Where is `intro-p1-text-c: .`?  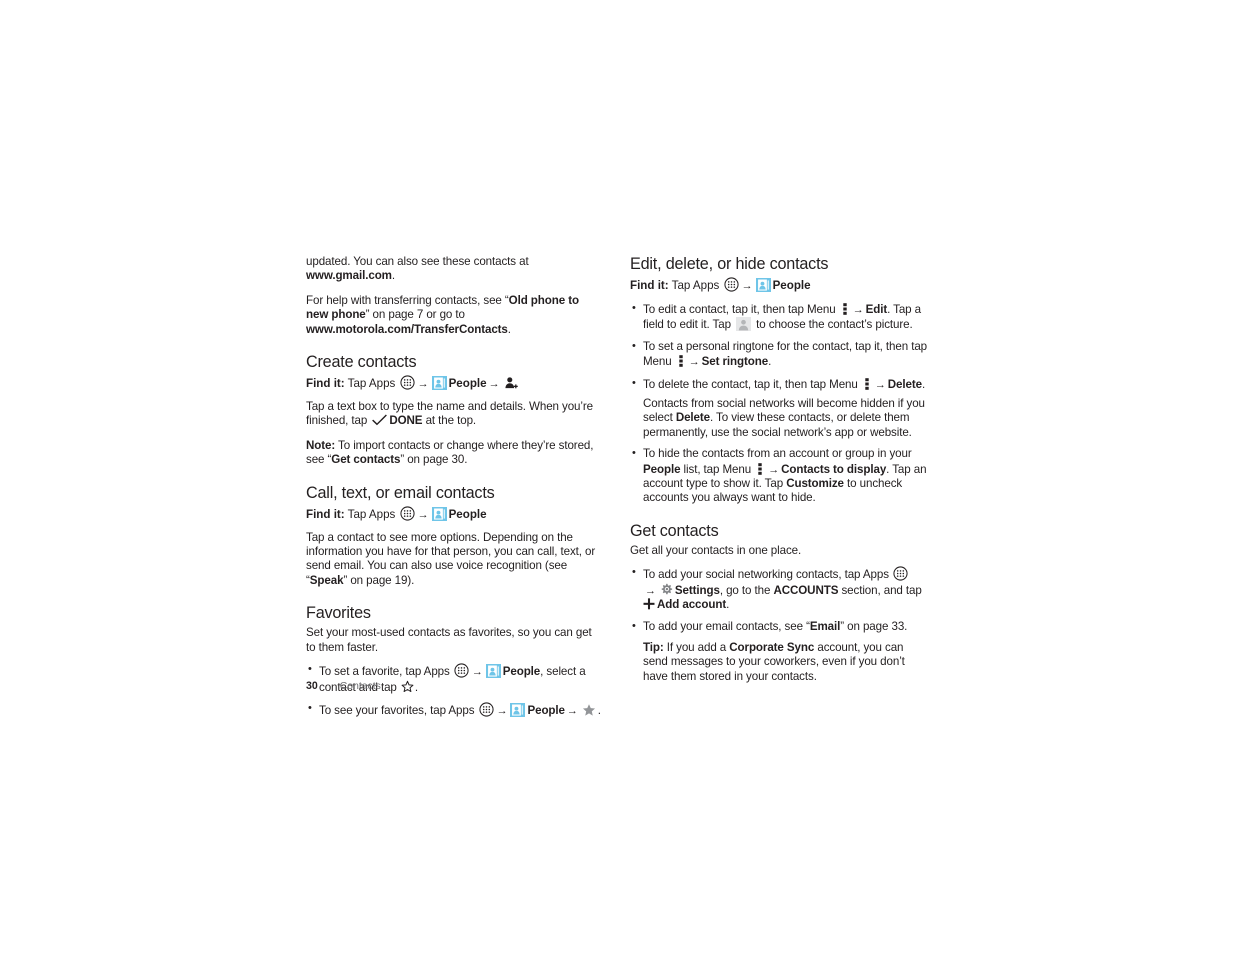 intro-p1-text-c: . is located at coordinates (393, 276).